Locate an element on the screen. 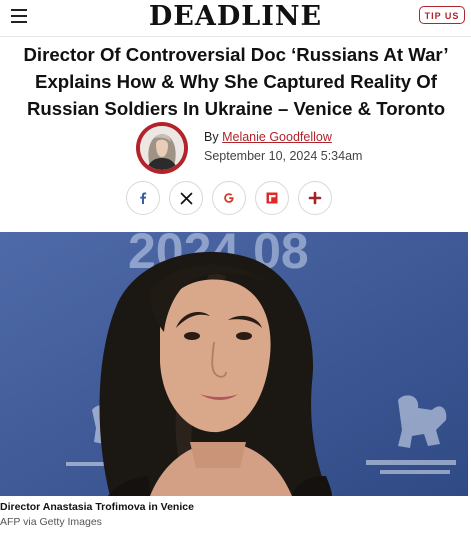  author-portrait is located at coordinates (162, 148).